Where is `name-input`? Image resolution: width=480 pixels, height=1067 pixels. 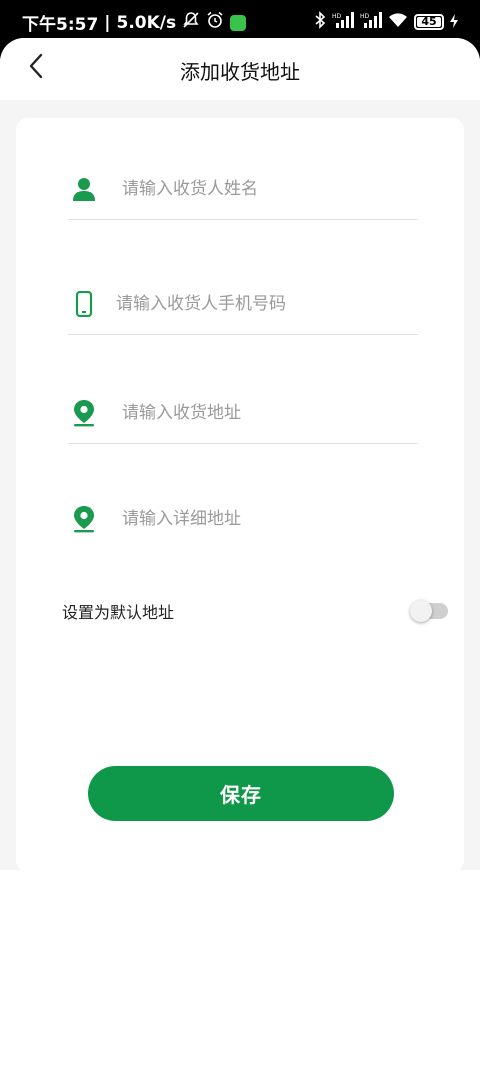
name-input is located at coordinates (262, 189).